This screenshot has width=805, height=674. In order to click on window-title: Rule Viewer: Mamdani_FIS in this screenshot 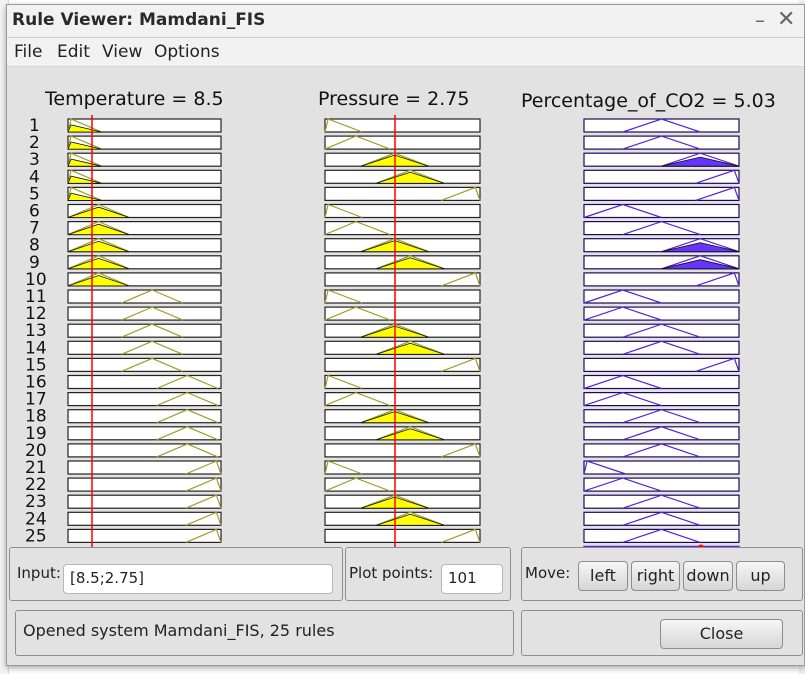, I will do `click(139, 20)`.